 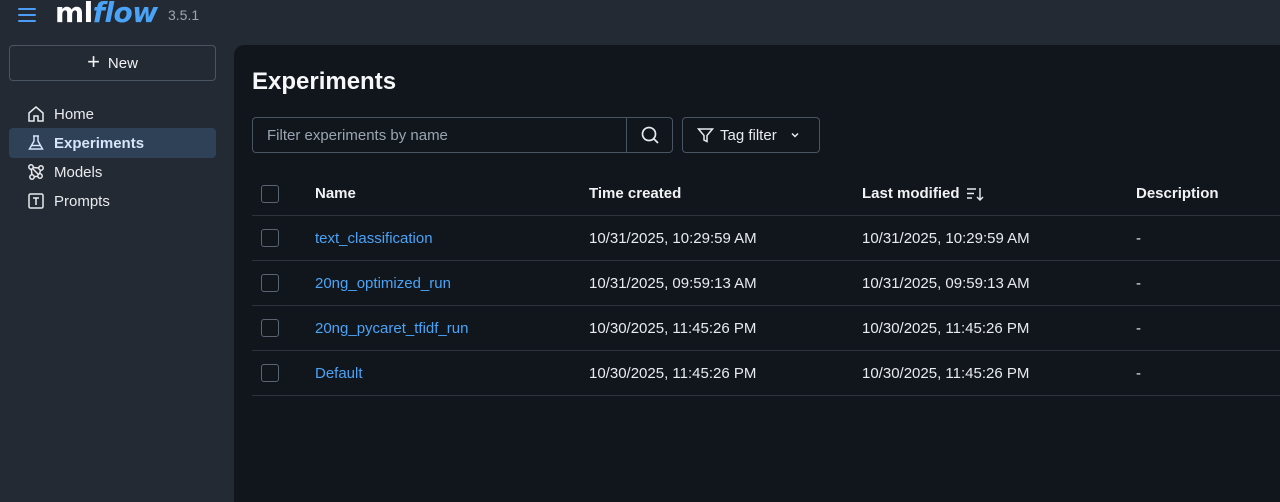 What do you see at coordinates (374, 238) in the screenshot?
I see `experiment-name-link: text_classification` at bounding box center [374, 238].